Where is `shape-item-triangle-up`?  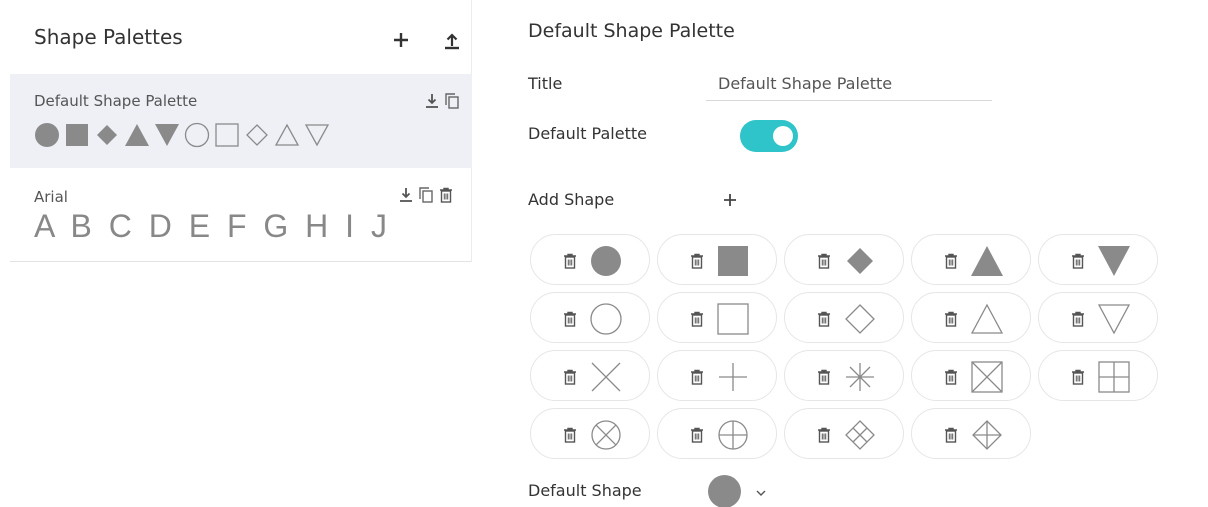
shape-item-triangle-up is located at coordinates (971, 259).